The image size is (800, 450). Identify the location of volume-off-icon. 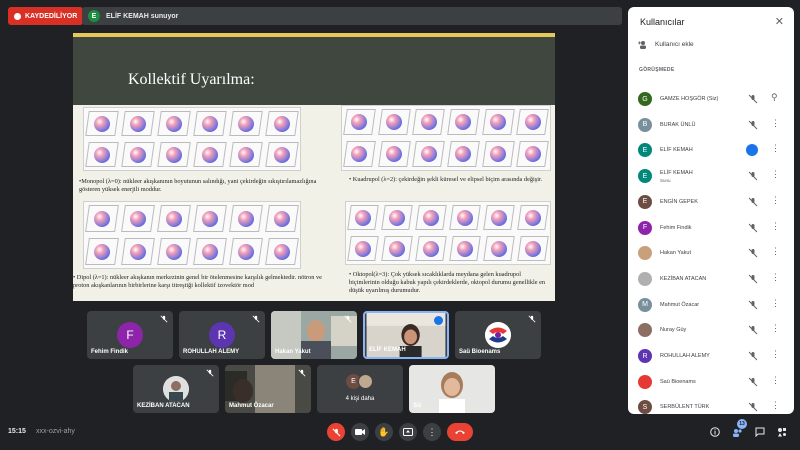
(753, 176).